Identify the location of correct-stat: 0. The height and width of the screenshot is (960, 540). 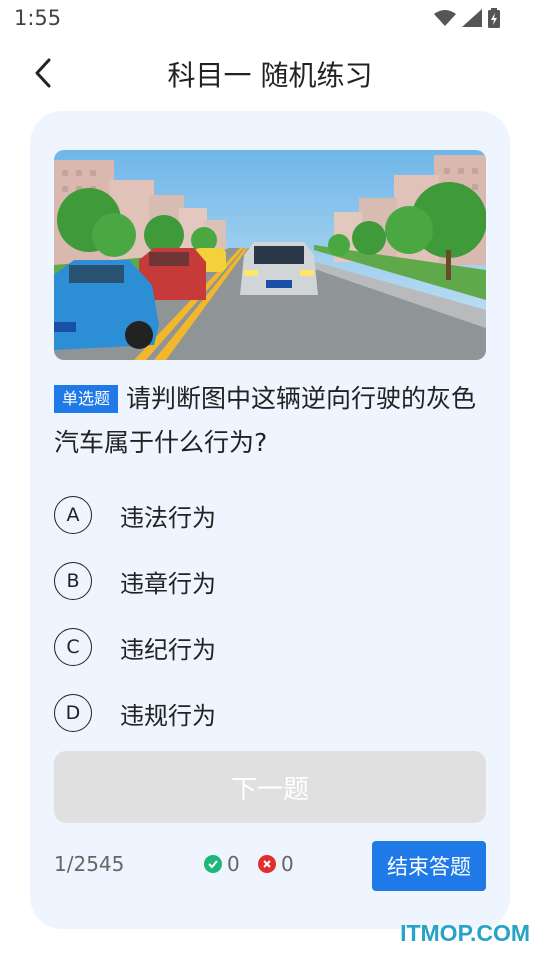
(222, 864).